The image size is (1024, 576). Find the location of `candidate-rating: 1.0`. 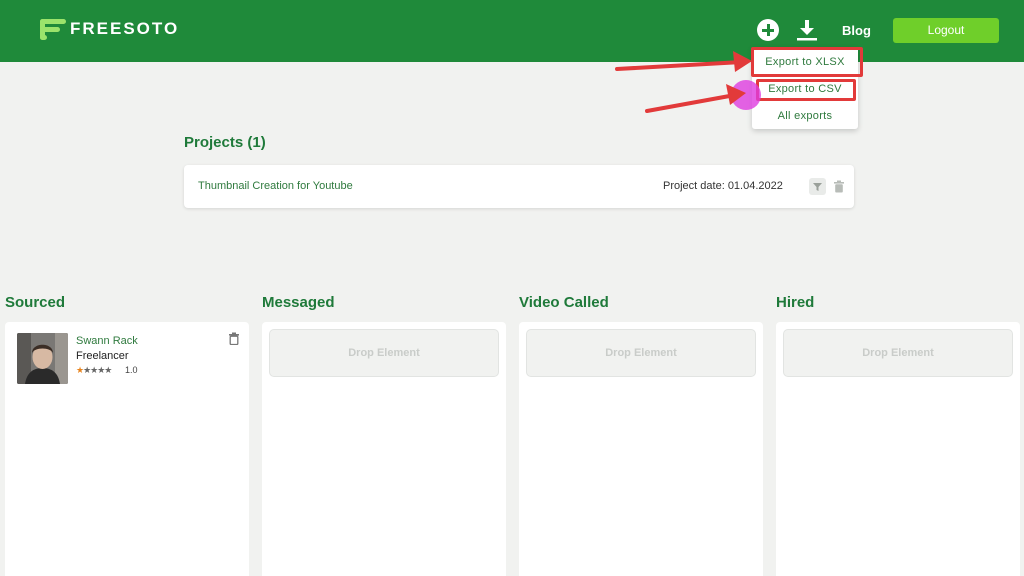

candidate-rating: 1.0 is located at coordinates (131, 370).